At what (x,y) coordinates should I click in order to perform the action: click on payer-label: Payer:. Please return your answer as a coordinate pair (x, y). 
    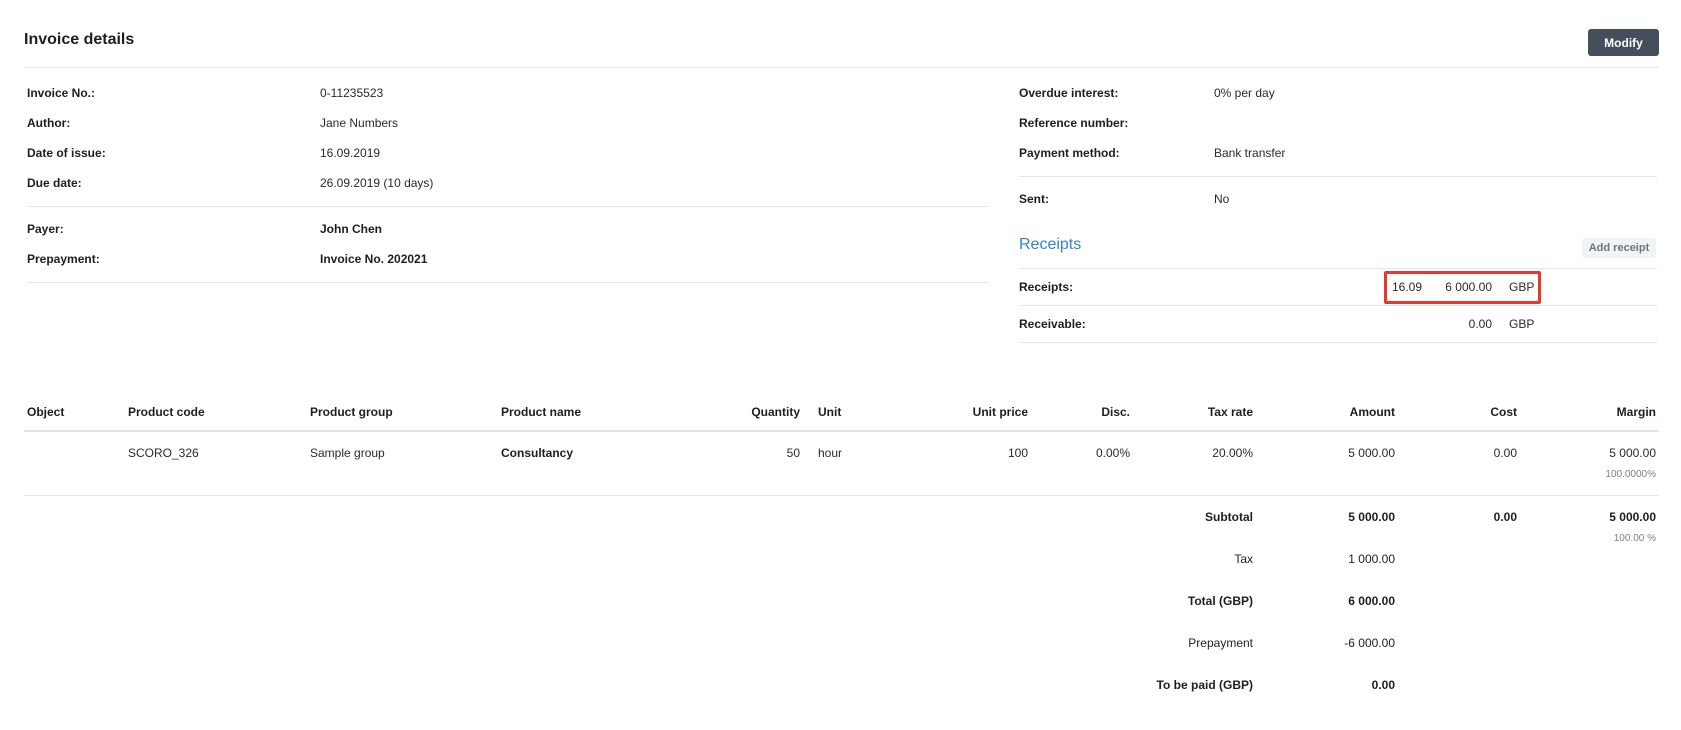
    Looking at the image, I should click on (45, 229).